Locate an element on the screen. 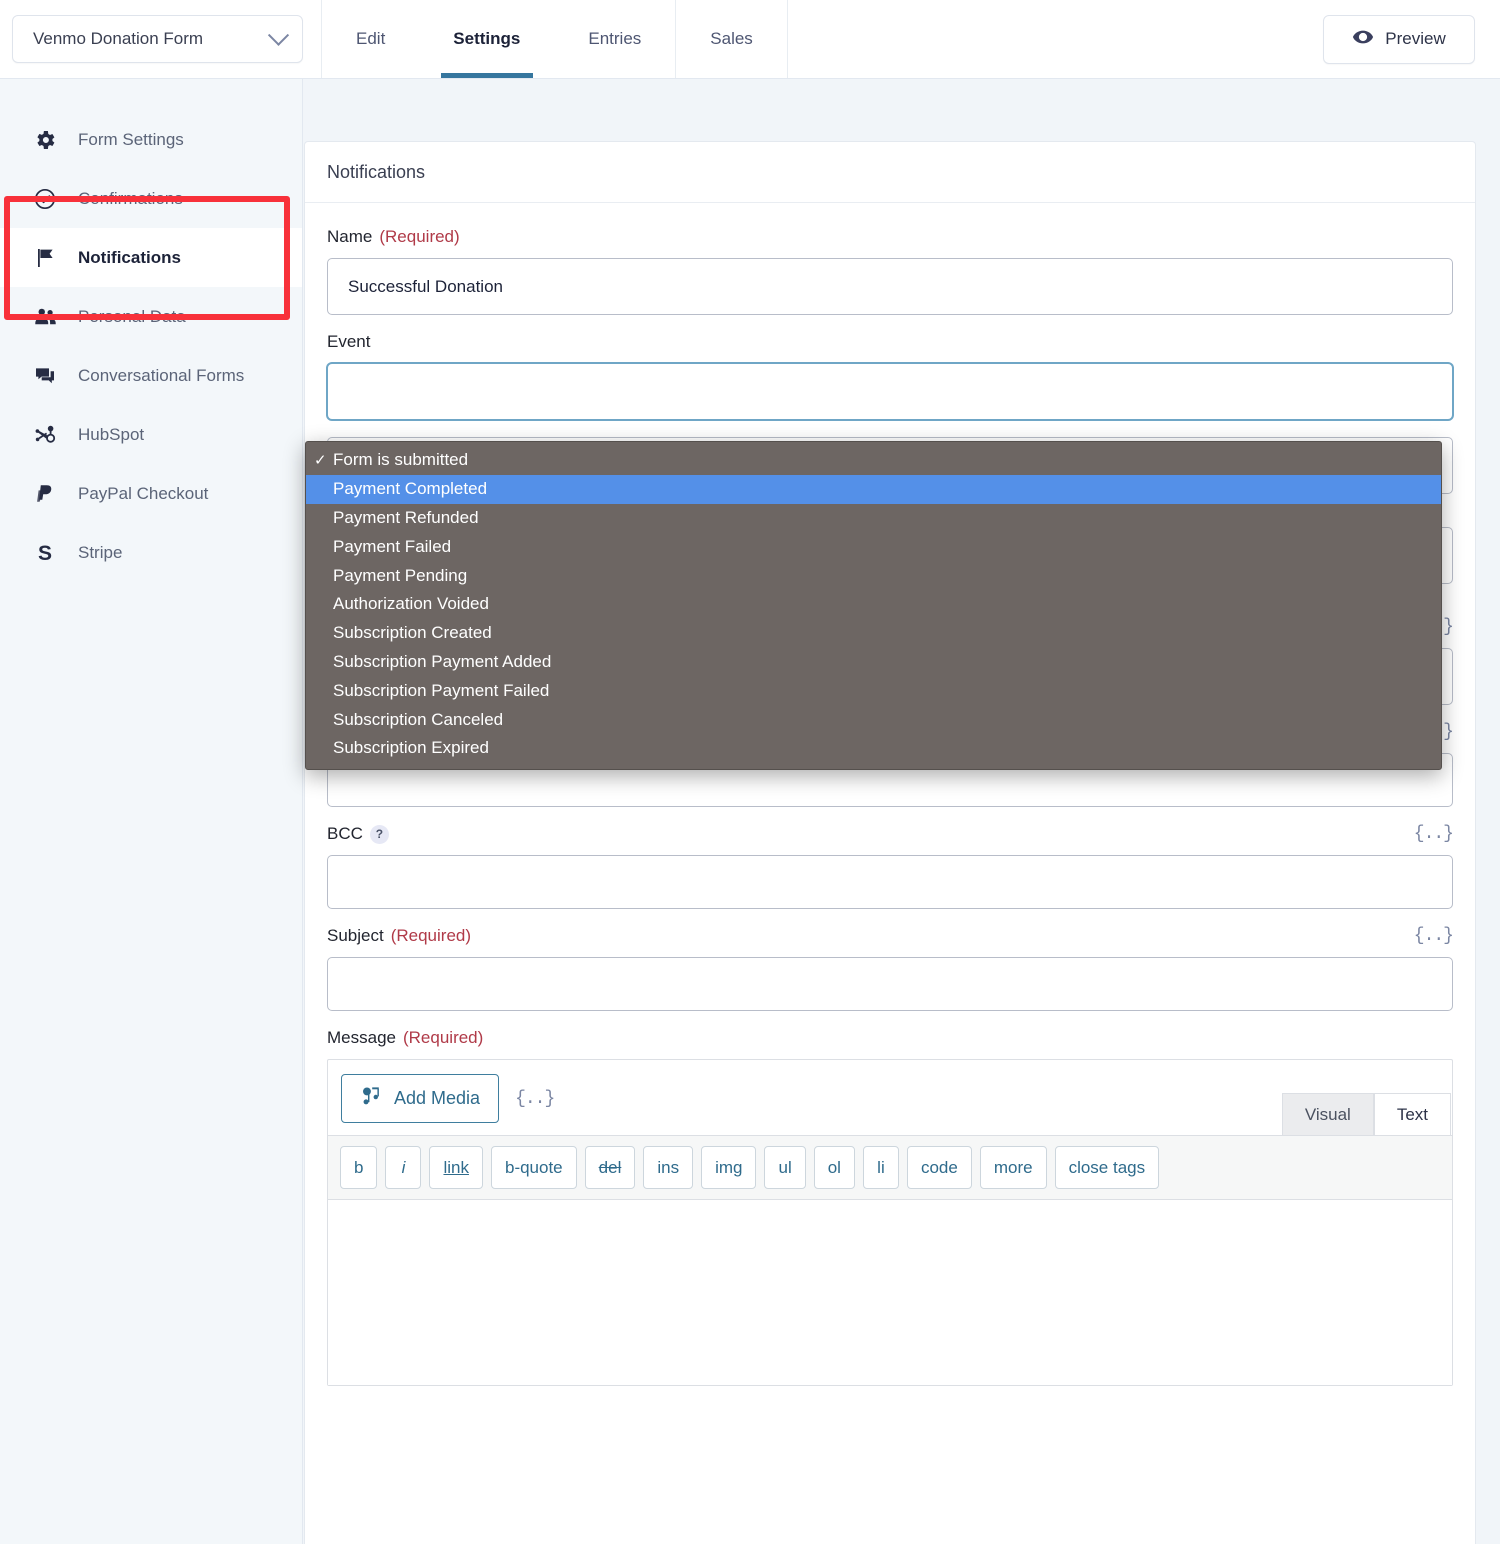  dropdown-option: Authorization Voided is located at coordinates (873, 604).